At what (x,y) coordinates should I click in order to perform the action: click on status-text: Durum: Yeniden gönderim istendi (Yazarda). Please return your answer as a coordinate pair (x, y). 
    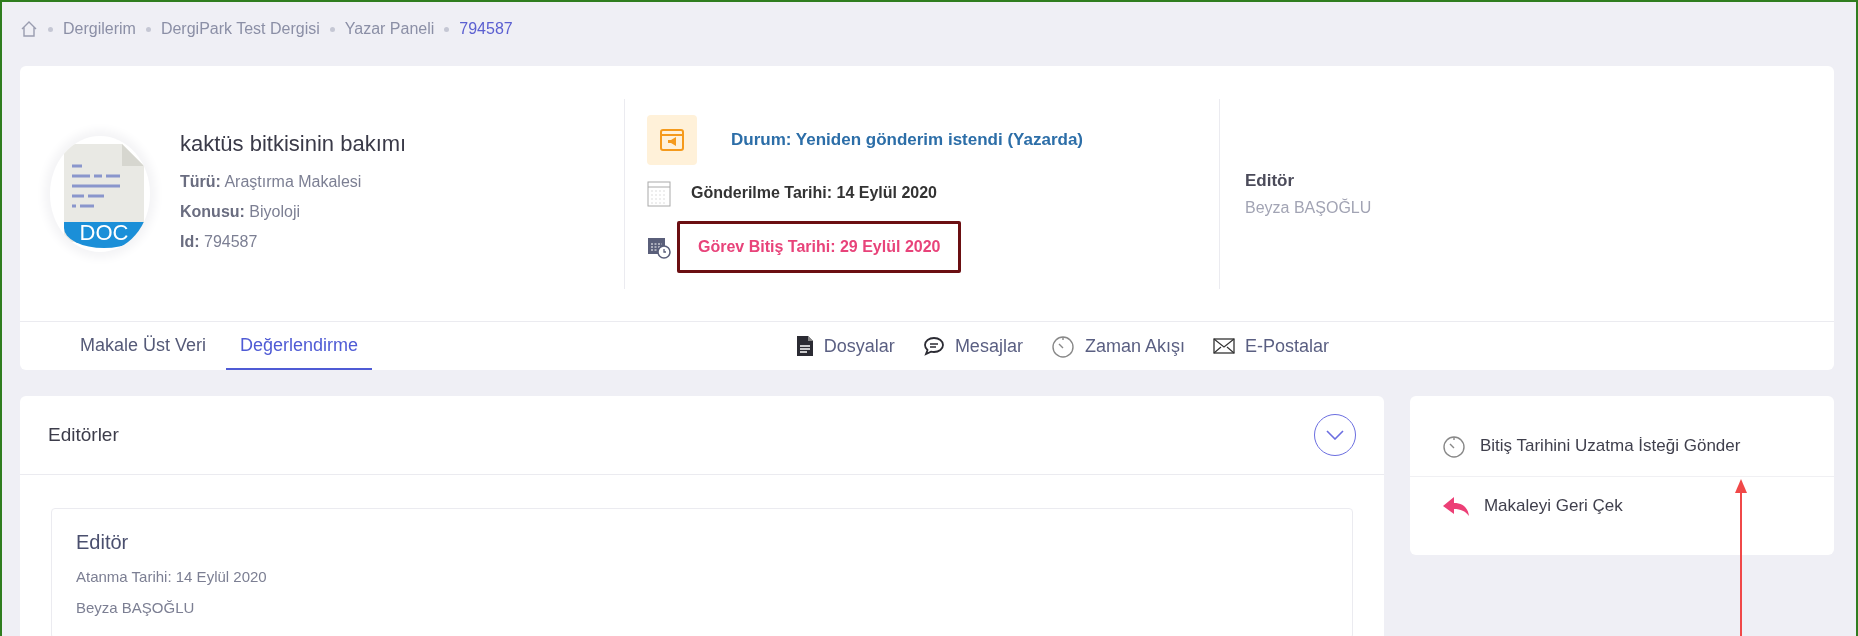
    Looking at the image, I should click on (907, 139).